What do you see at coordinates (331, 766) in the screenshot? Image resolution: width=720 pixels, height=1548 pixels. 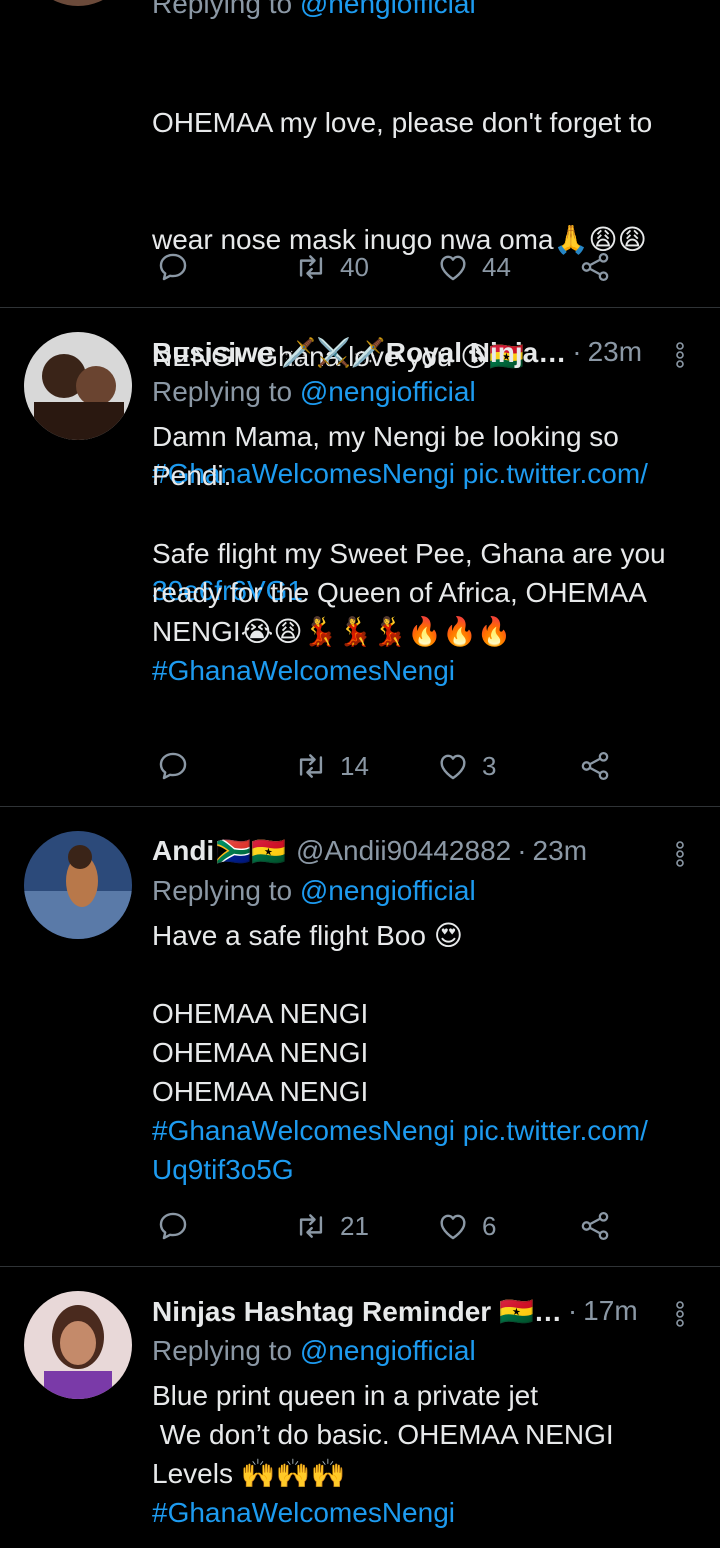 I see `retweet-button: 14` at bounding box center [331, 766].